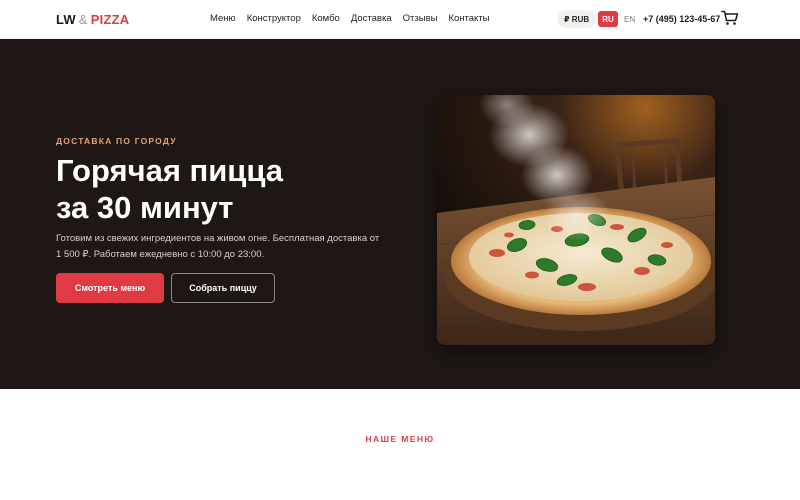 The width and height of the screenshot is (800, 500). I want to click on menu-section-label: НАШЕ МЕНЮ, so click(400, 439).